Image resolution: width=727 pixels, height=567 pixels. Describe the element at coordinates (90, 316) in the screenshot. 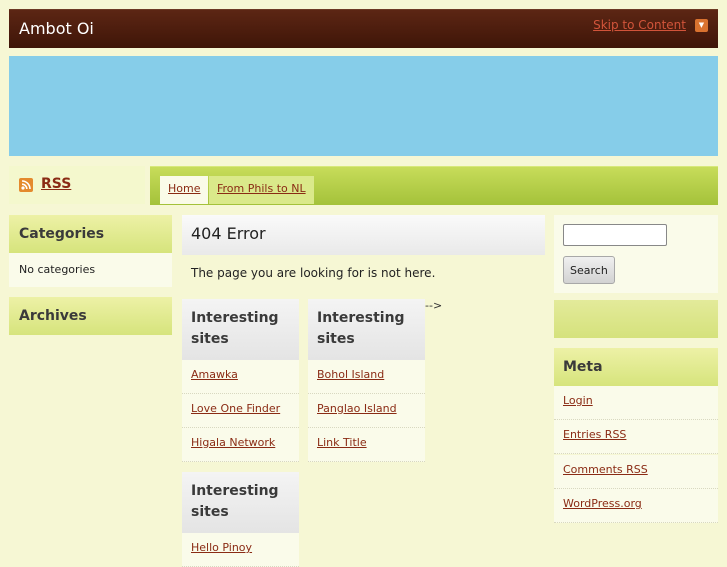

I see `archives-heading: Archives` at that location.